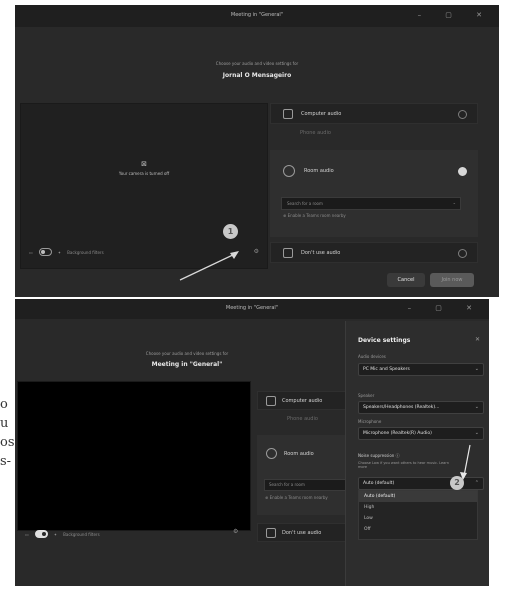 The width and height of the screenshot is (511, 593). Describe the element at coordinates (296, 497) in the screenshot. I see `nearby-rooms-2: ⊕ Enable a Teams room nearby` at that location.